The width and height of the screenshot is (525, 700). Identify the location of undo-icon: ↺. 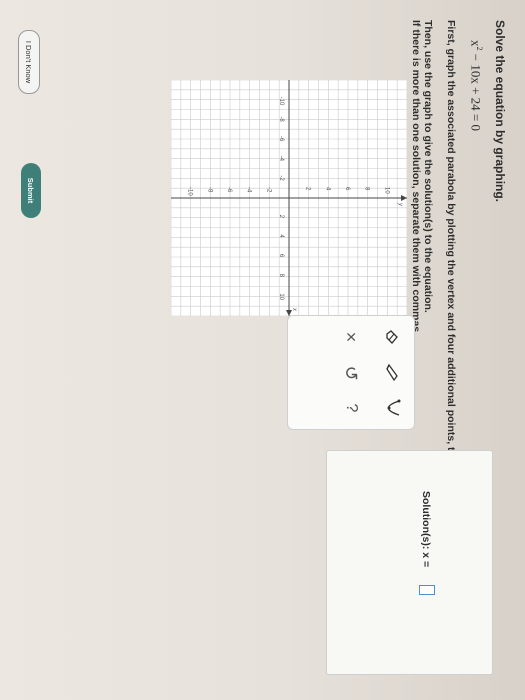
(351, 373).